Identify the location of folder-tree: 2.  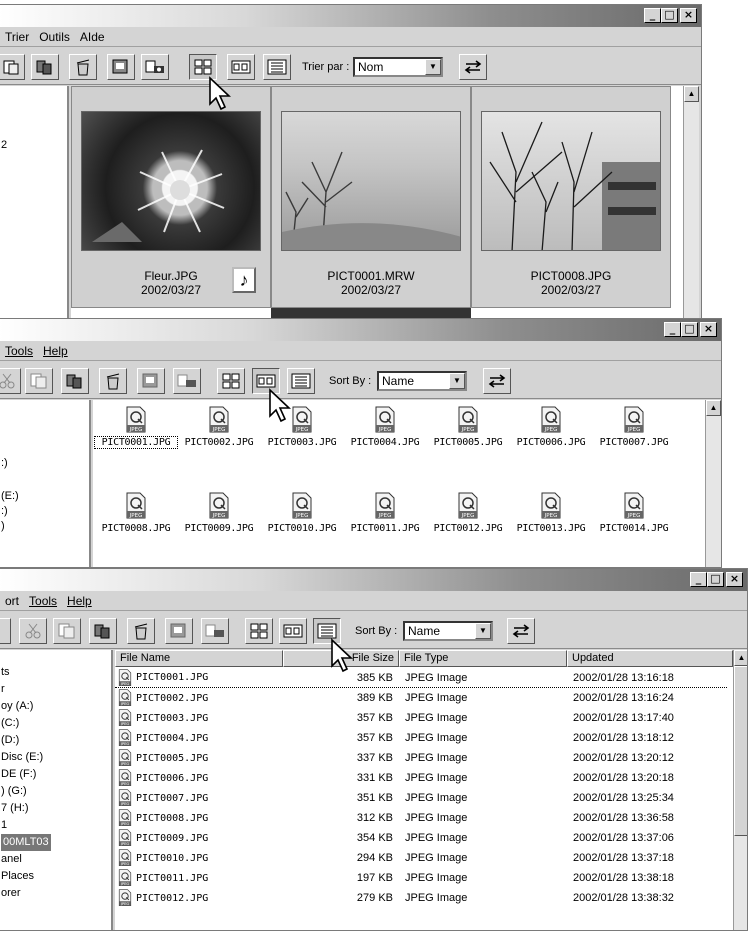
(34, 209).